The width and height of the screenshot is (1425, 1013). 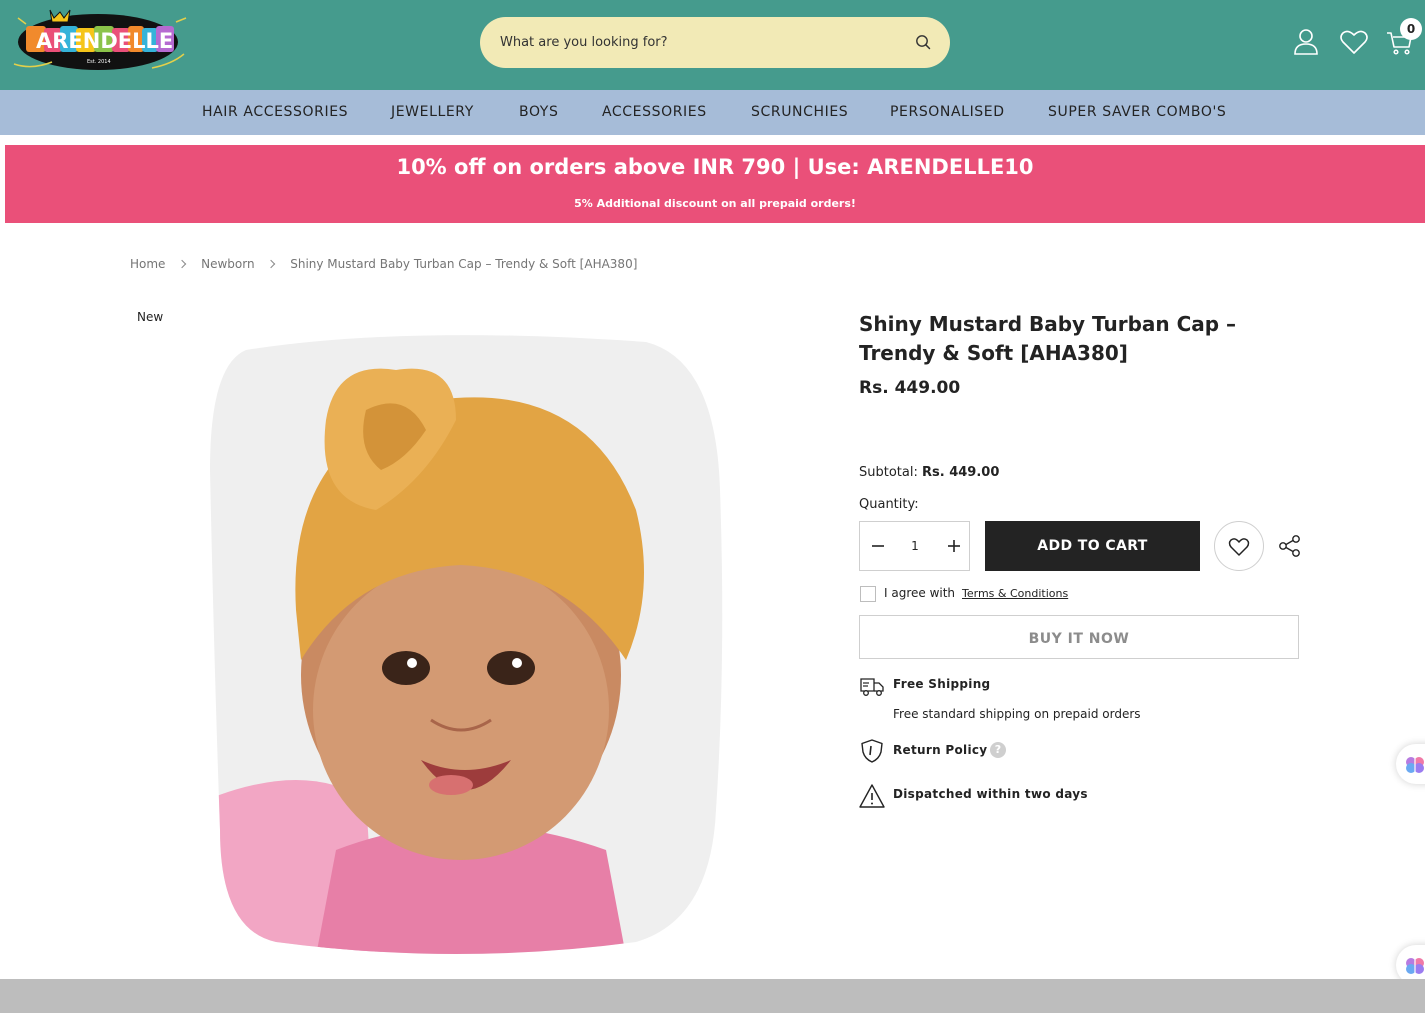 What do you see at coordinates (654, 112) in the screenshot?
I see `nav-item-accessories: ACCESSORIES` at bounding box center [654, 112].